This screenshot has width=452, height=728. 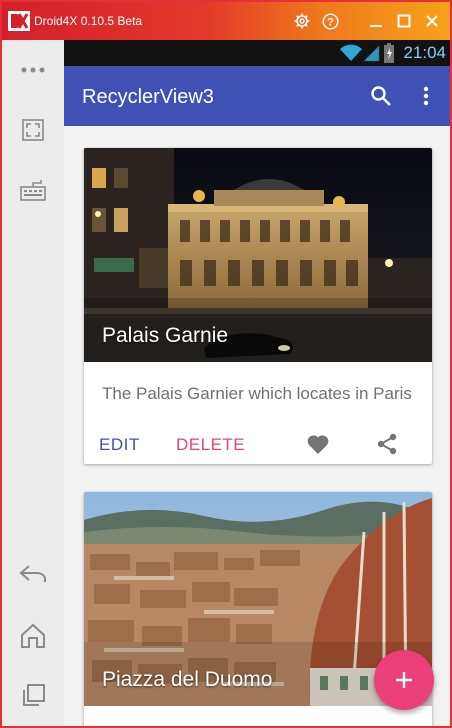 I want to click on home-icon, so click(x=33, y=636).